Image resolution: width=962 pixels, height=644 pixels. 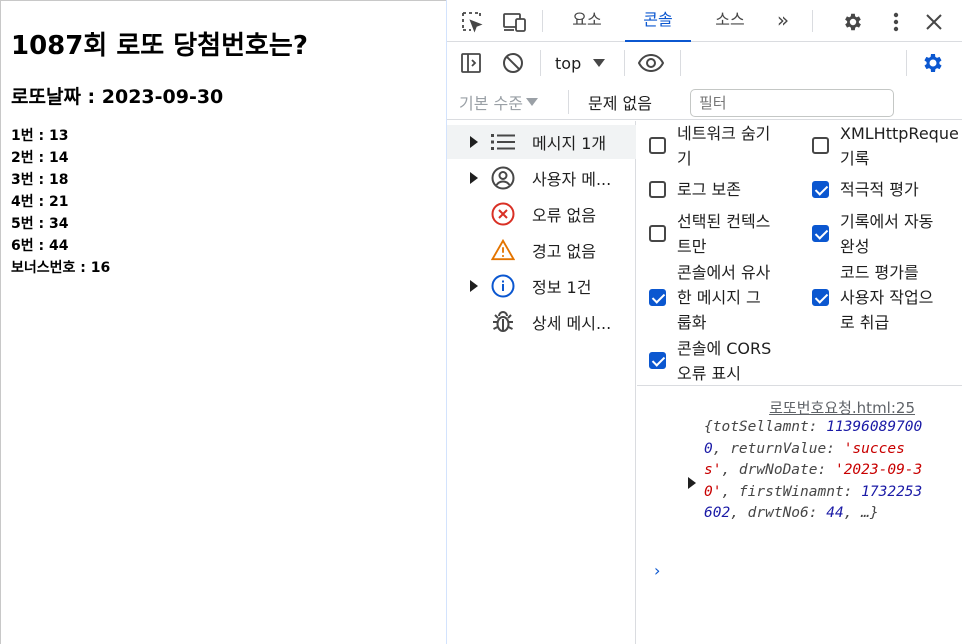 I want to click on clear-console-icon, so click(x=513, y=63).